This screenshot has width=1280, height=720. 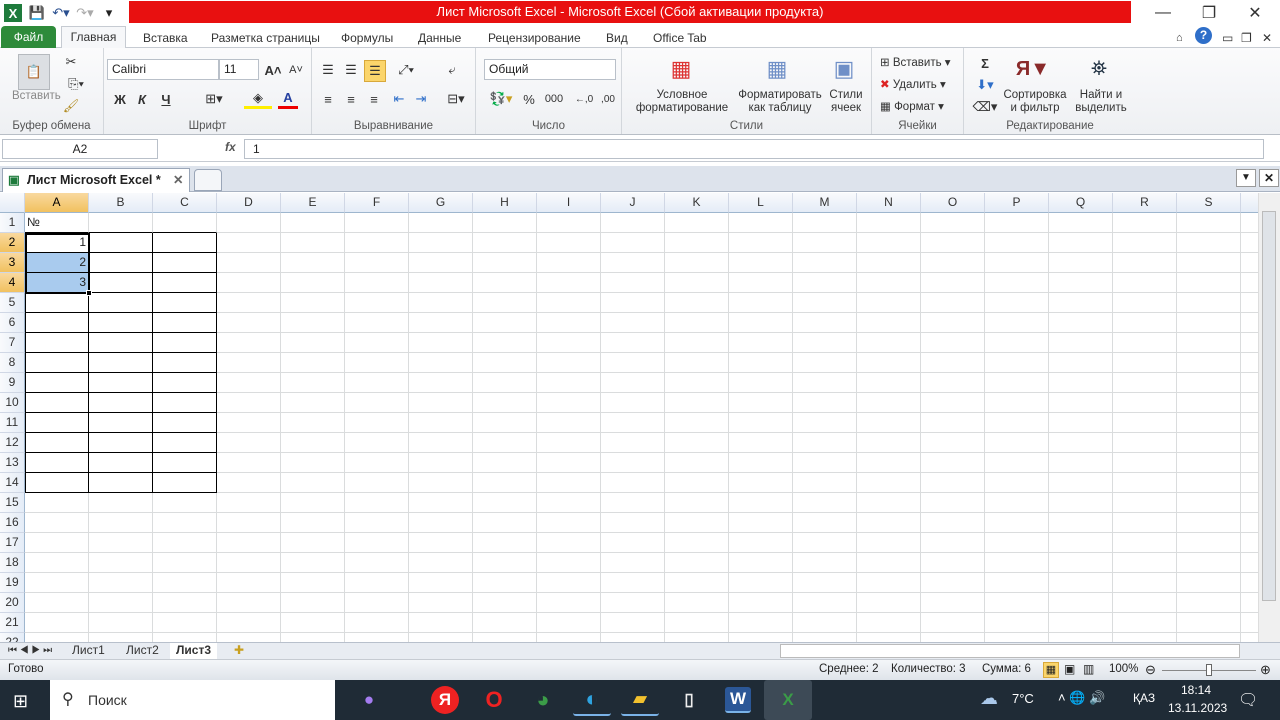 What do you see at coordinates (505, 223) in the screenshot?
I see `cell-H1` at bounding box center [505, 223].